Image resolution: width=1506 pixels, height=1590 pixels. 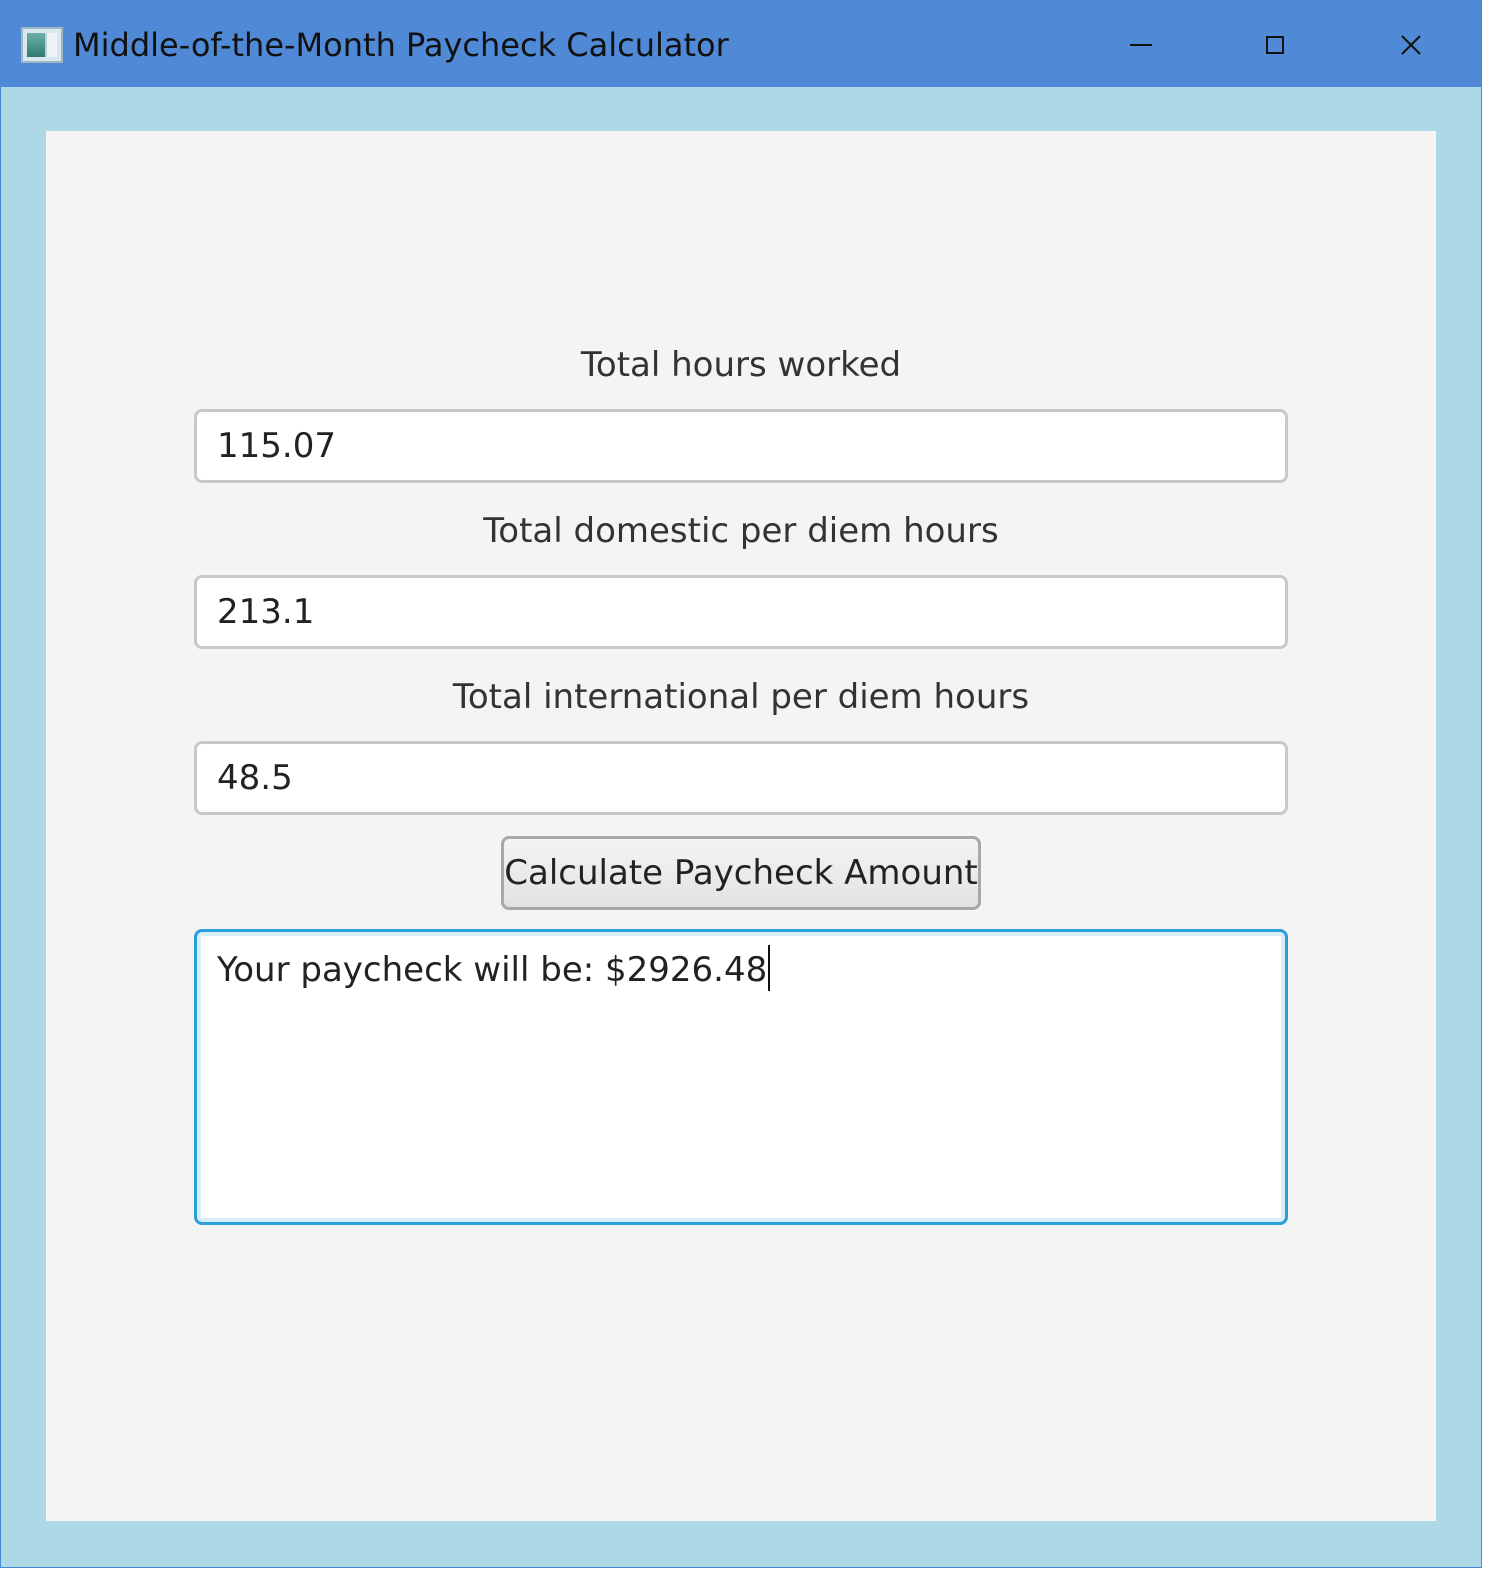 I want to click on close-button, so click(x=1411, y=45).